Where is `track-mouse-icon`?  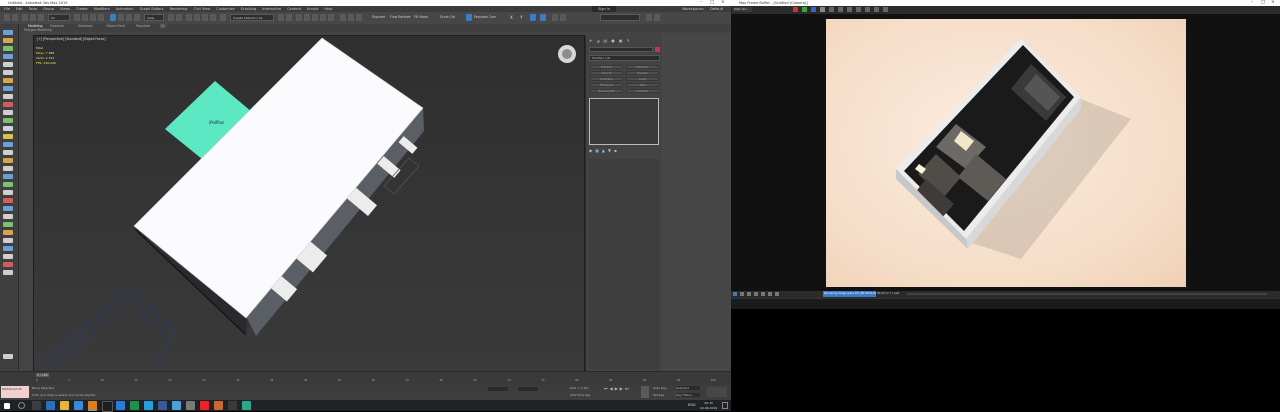 track-mouse-icon is located at coordinates (742, 294).